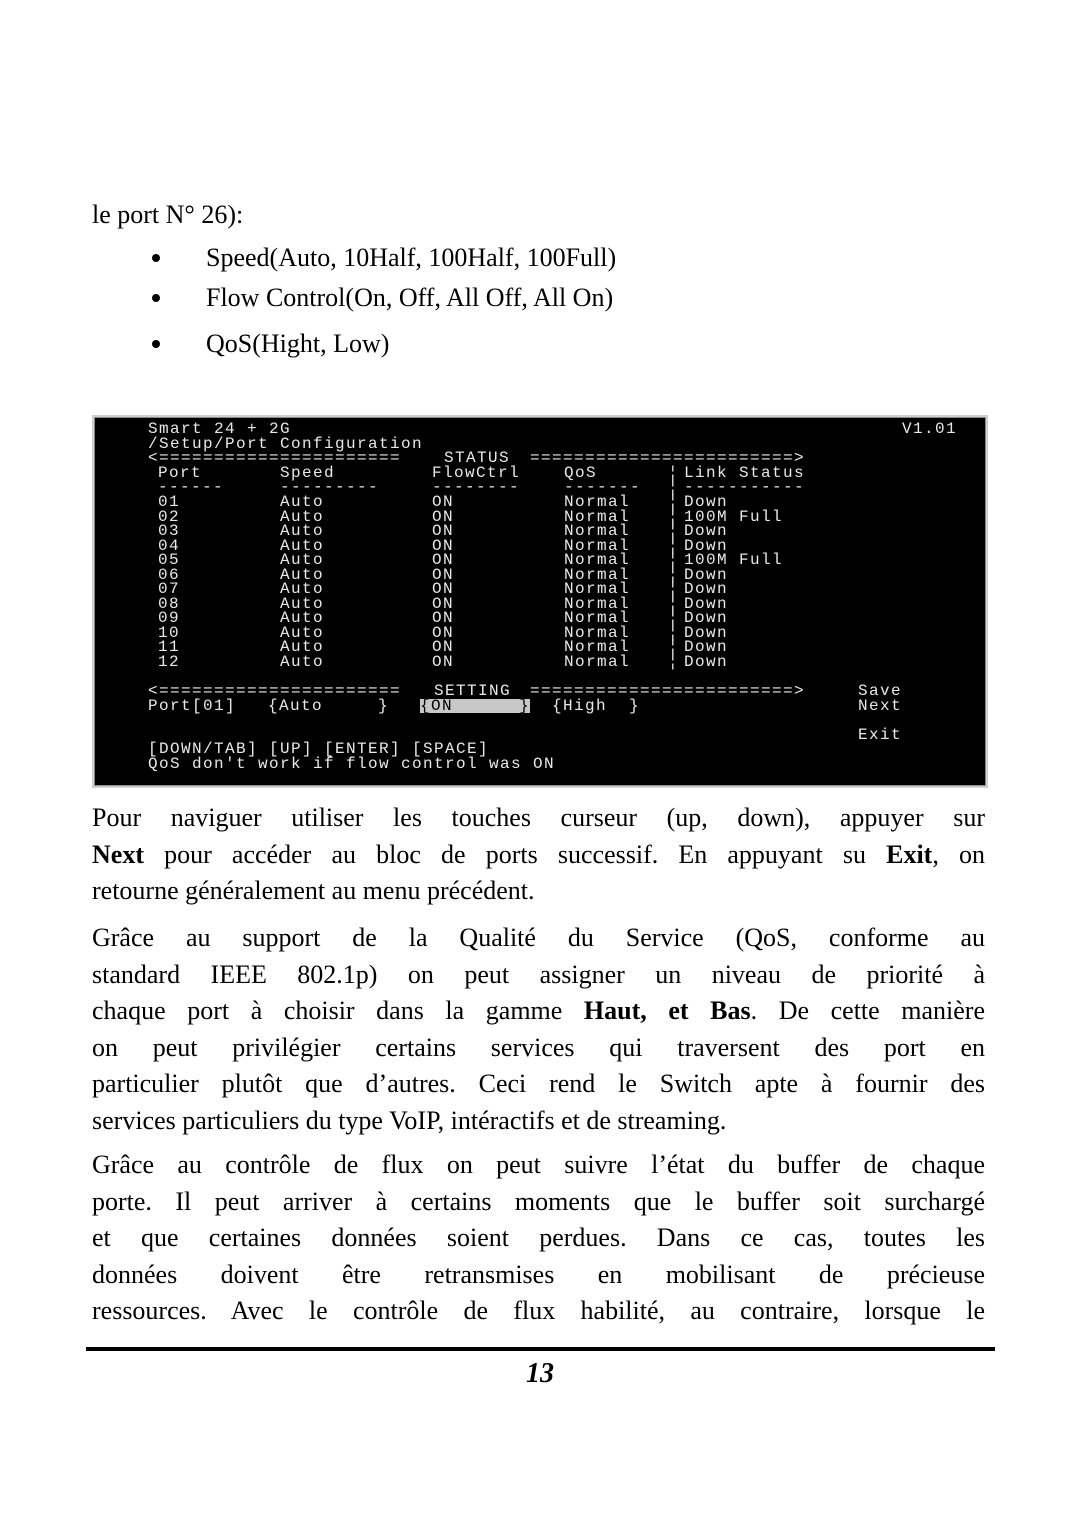 Image resolution: width=1080 pixels, height=1528 pixels. I want to click on exit-option: Exit, so click(880, 735).